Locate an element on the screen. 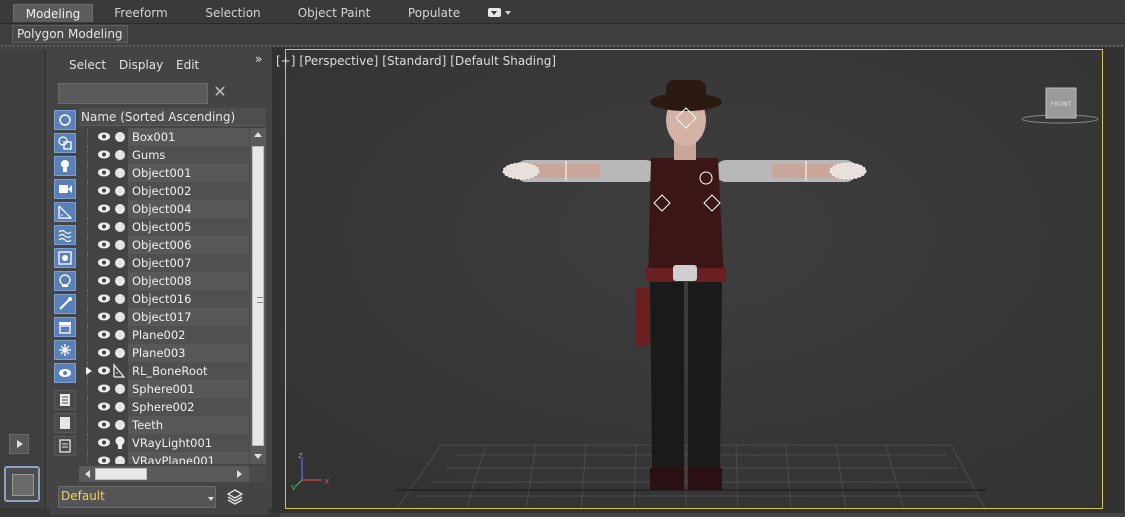 The width and height of the screenshot is (1125, 517). list-item-name: Object007 is located at coordinates (162, 263).